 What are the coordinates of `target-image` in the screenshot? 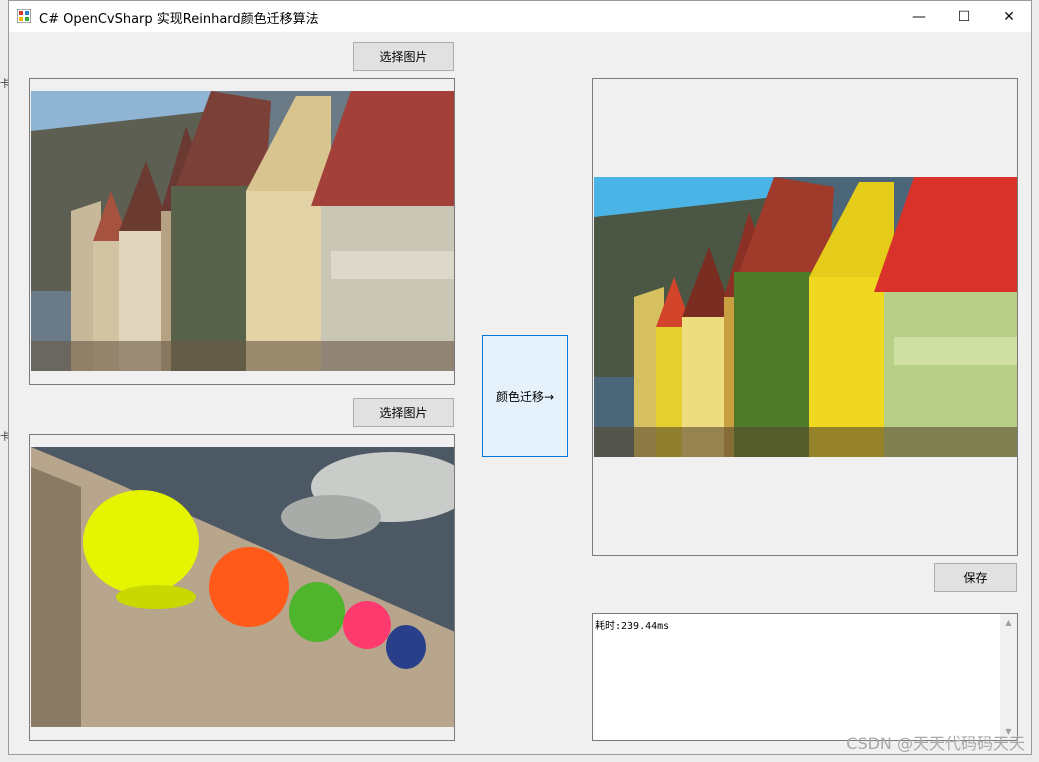 It's located at (242, 587).